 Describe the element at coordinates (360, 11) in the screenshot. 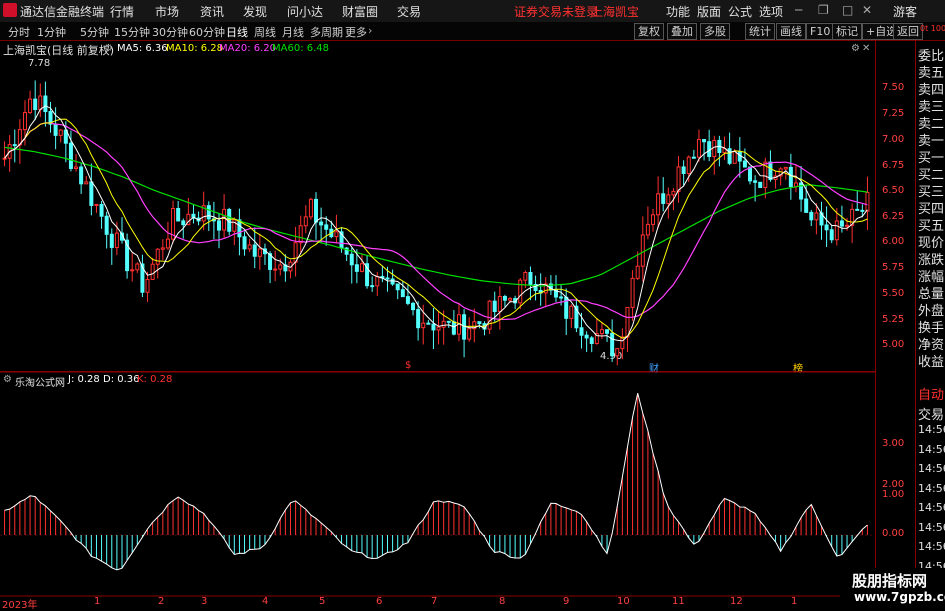

I see `menu-item-caifuquan: 财富圈` at that location.